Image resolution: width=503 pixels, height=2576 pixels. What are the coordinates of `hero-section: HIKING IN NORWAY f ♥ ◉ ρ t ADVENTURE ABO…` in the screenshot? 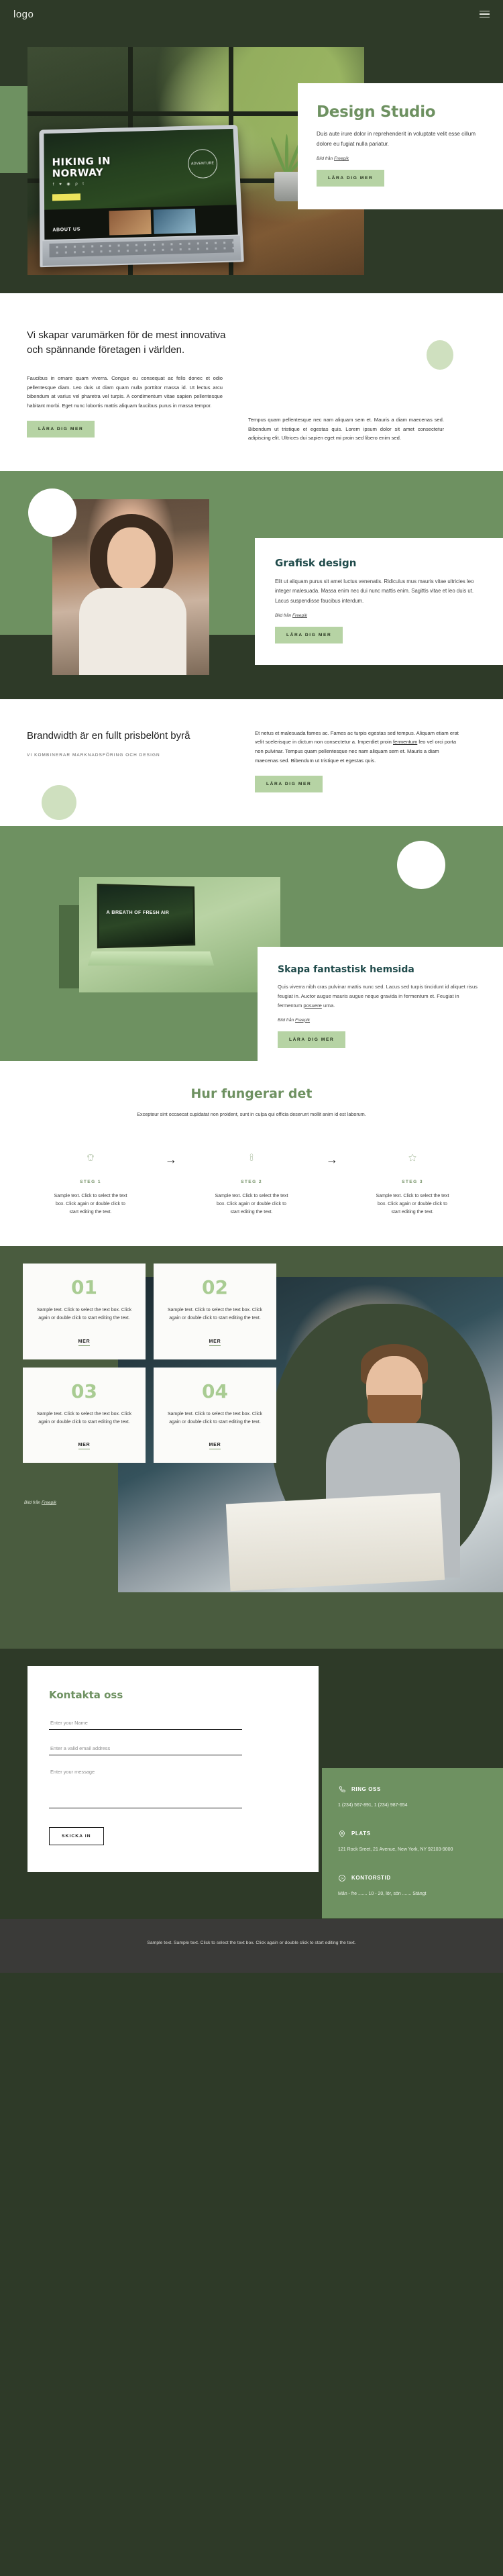 It's located at (251, 160).